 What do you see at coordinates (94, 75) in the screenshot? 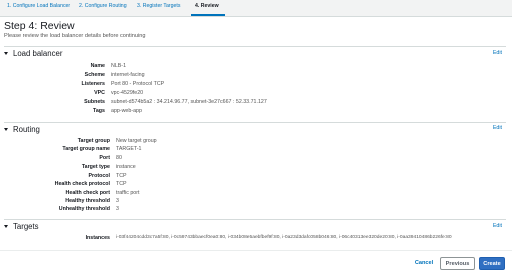
I see `detail-label: Scheme` at bounding box center [94, 75].